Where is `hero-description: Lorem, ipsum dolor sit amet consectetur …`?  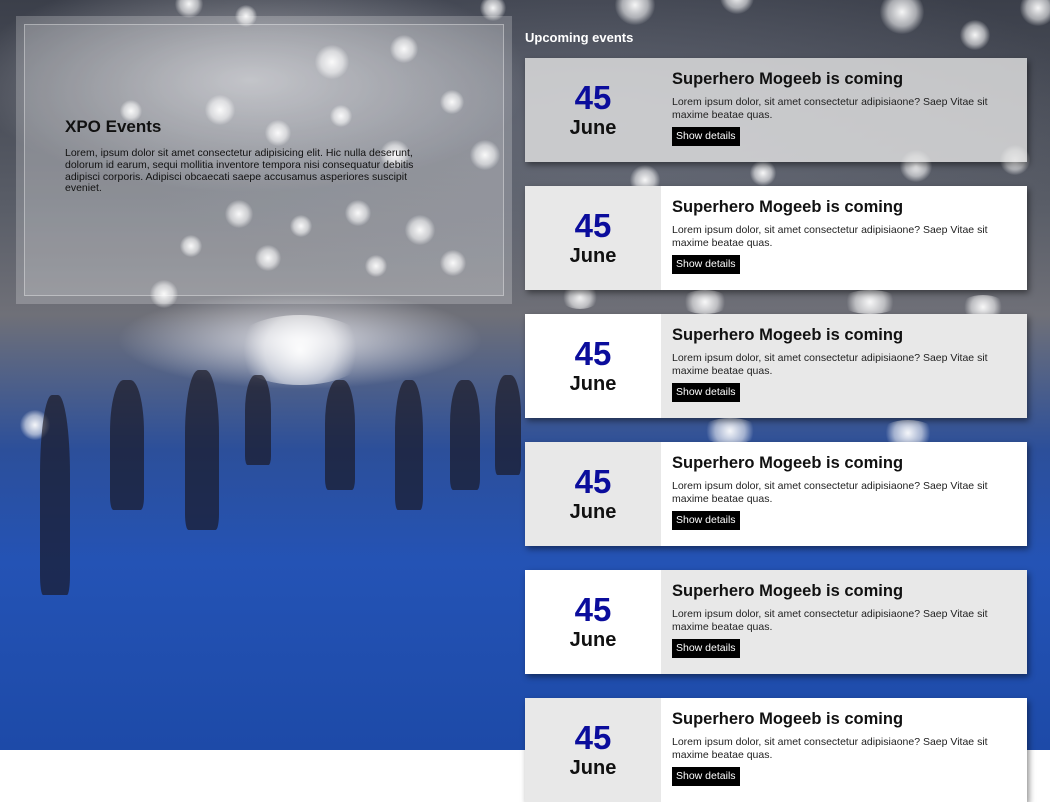
hero-description: Lorem, ipsum dolor sit amet consectetur … is located at coordinates (239, 171).